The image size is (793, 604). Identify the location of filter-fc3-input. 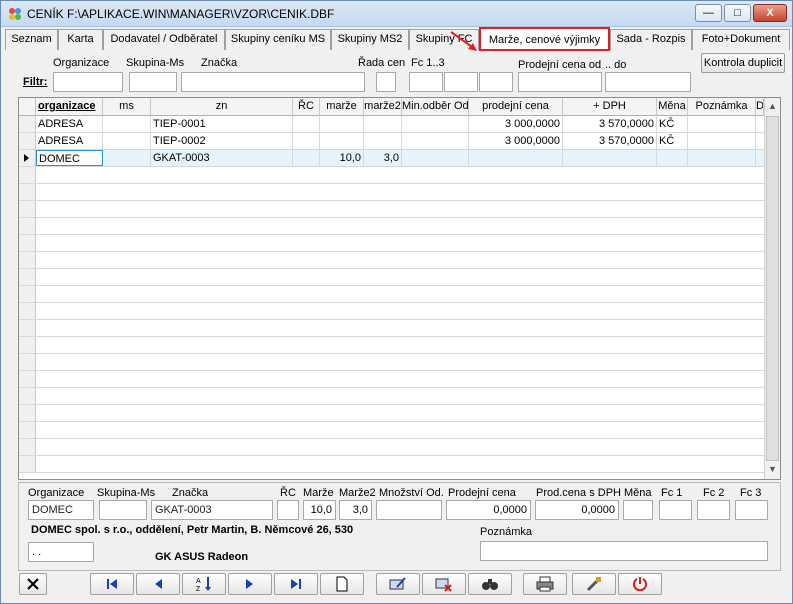
(496, 82).